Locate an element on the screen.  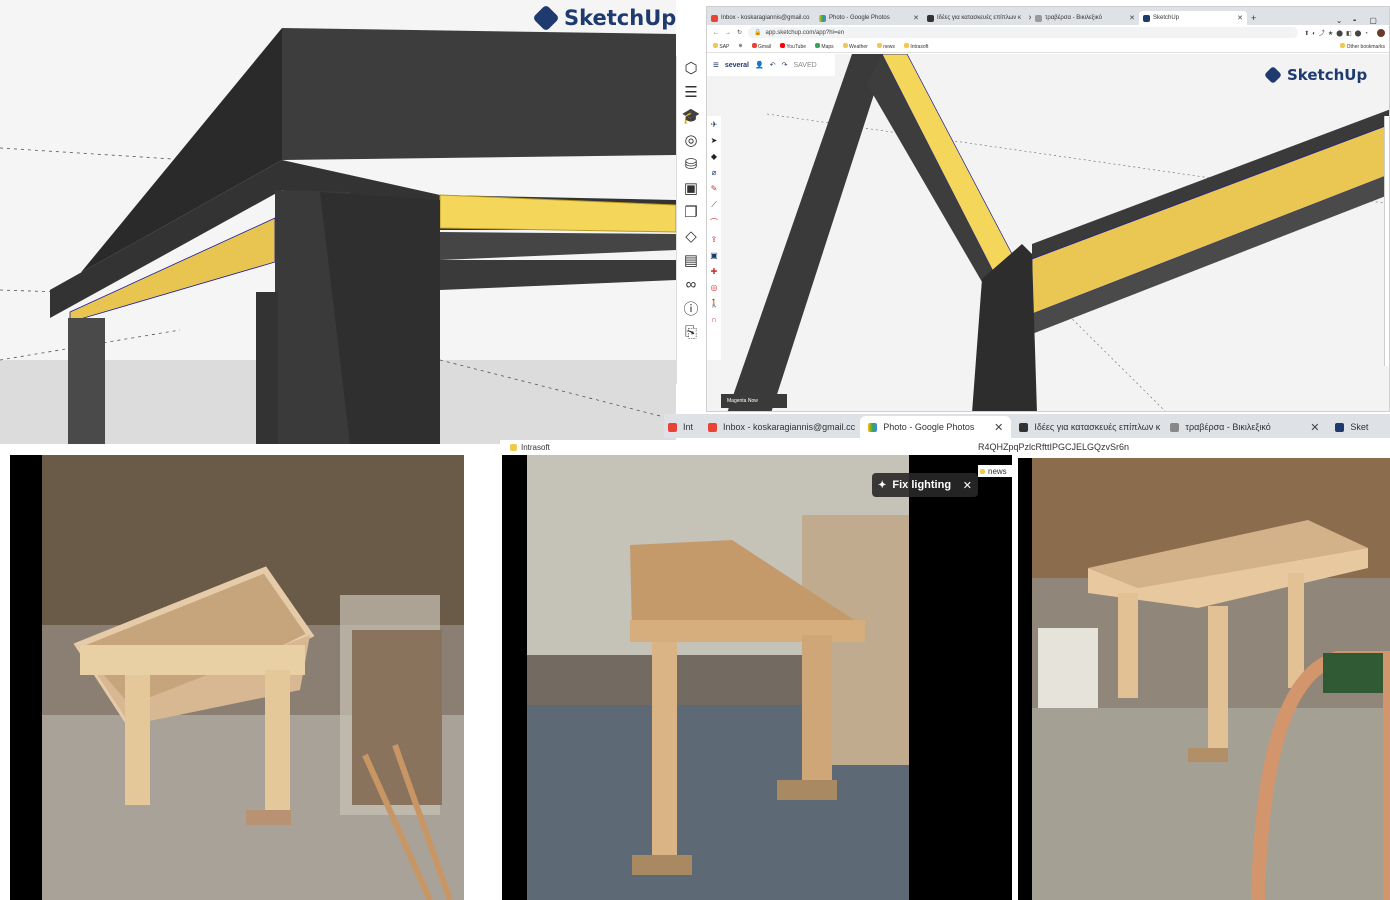
tab-wiktionary: τραβέρσα - Βικιλεξικό ✕ is located at coordinates (1085, 18).